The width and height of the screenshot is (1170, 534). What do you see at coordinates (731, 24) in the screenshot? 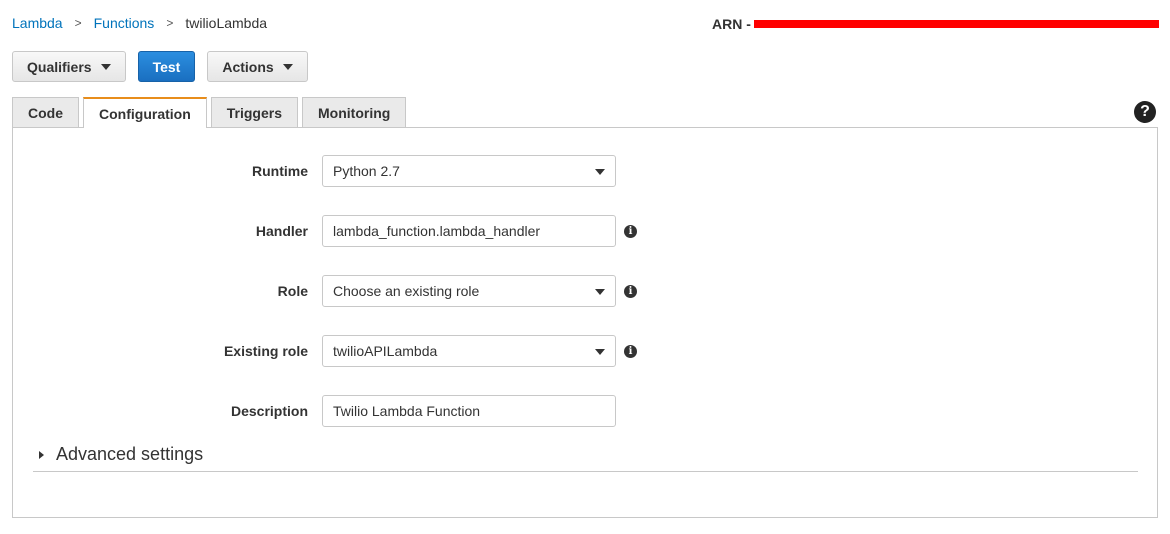
I see `arn-label: ARN -` at bounding box center [731, 24].